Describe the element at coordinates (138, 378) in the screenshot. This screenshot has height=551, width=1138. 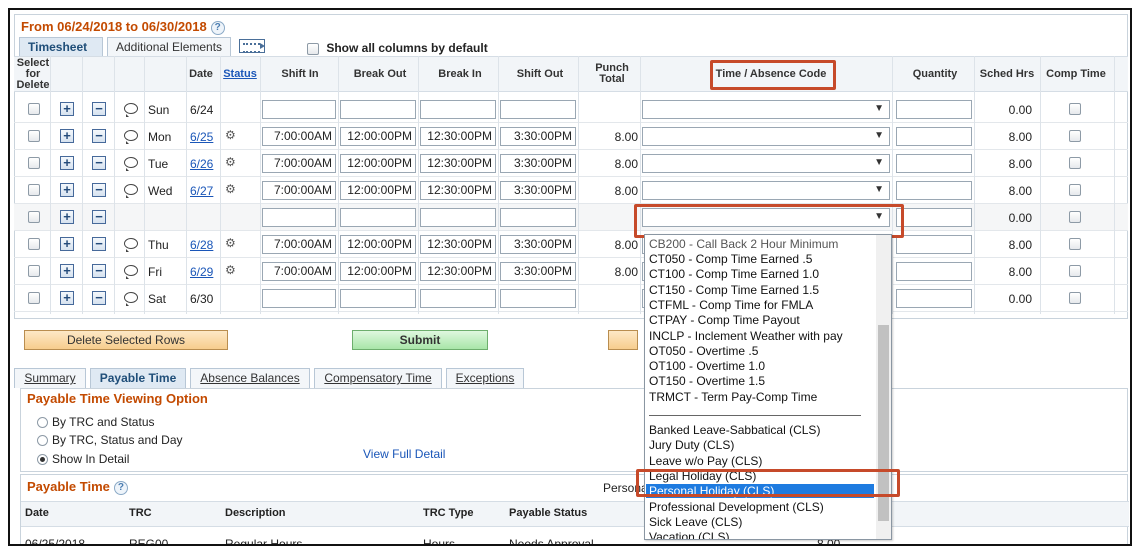
I see `tab-payable-time: Payable Time` at that location.